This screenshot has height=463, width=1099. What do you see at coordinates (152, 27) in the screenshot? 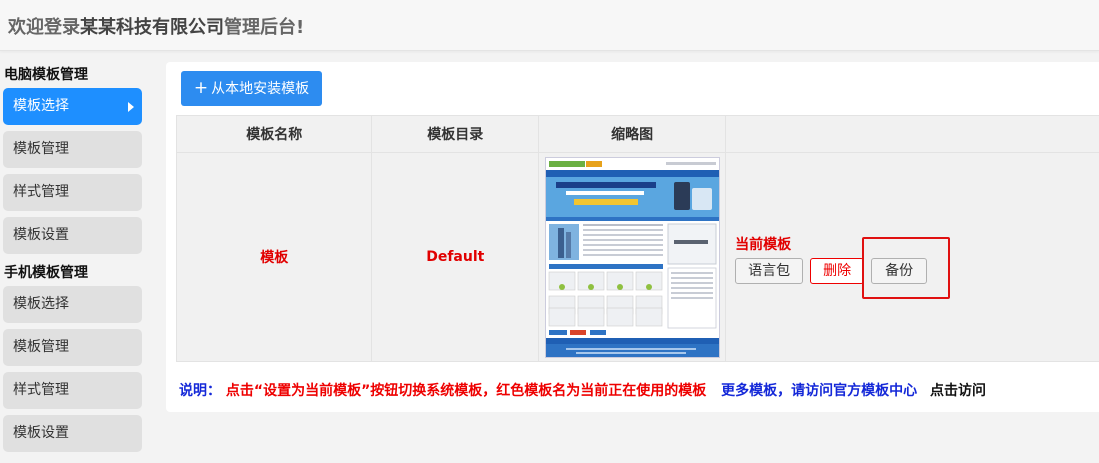
I see `company-name: 某某科技有限公司` at bounding box center [152, 27].